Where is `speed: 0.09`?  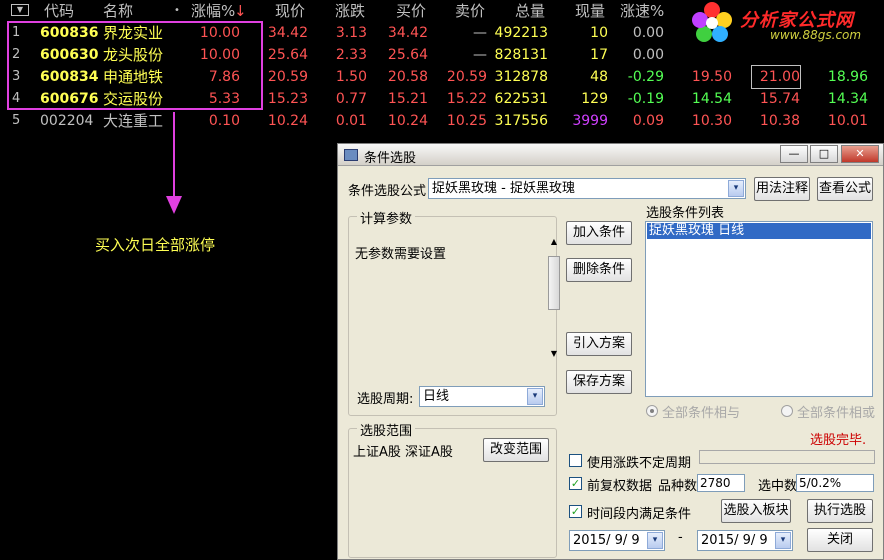 speed: 0.09 is located at coordinates (648, 121).